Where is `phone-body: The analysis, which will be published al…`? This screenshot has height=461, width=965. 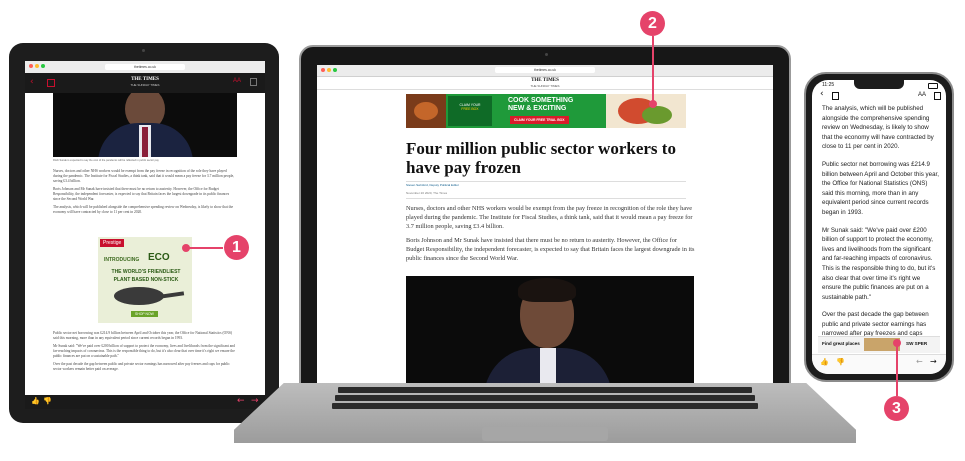
phone-body: The analysis, which will be published al… is located at coordinates (881, 221).